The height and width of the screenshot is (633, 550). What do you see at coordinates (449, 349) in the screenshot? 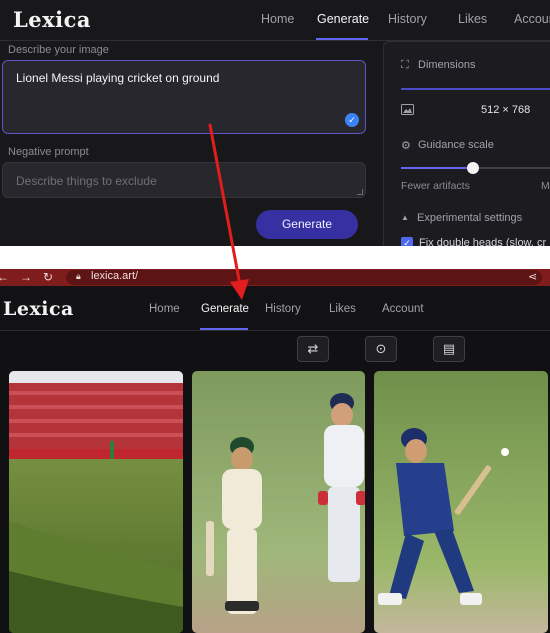
I see `document-icon: ▤` at bounding box center [449, 349].